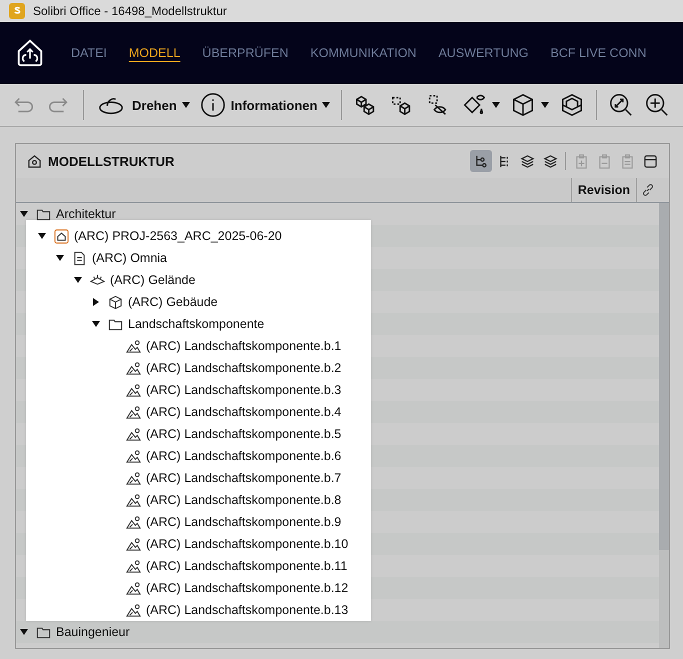  Describe the element at coordinates (130, 11) in the screenshot. I see `window-title: Solibri Office - 16498_Modellstruktur` at that location.